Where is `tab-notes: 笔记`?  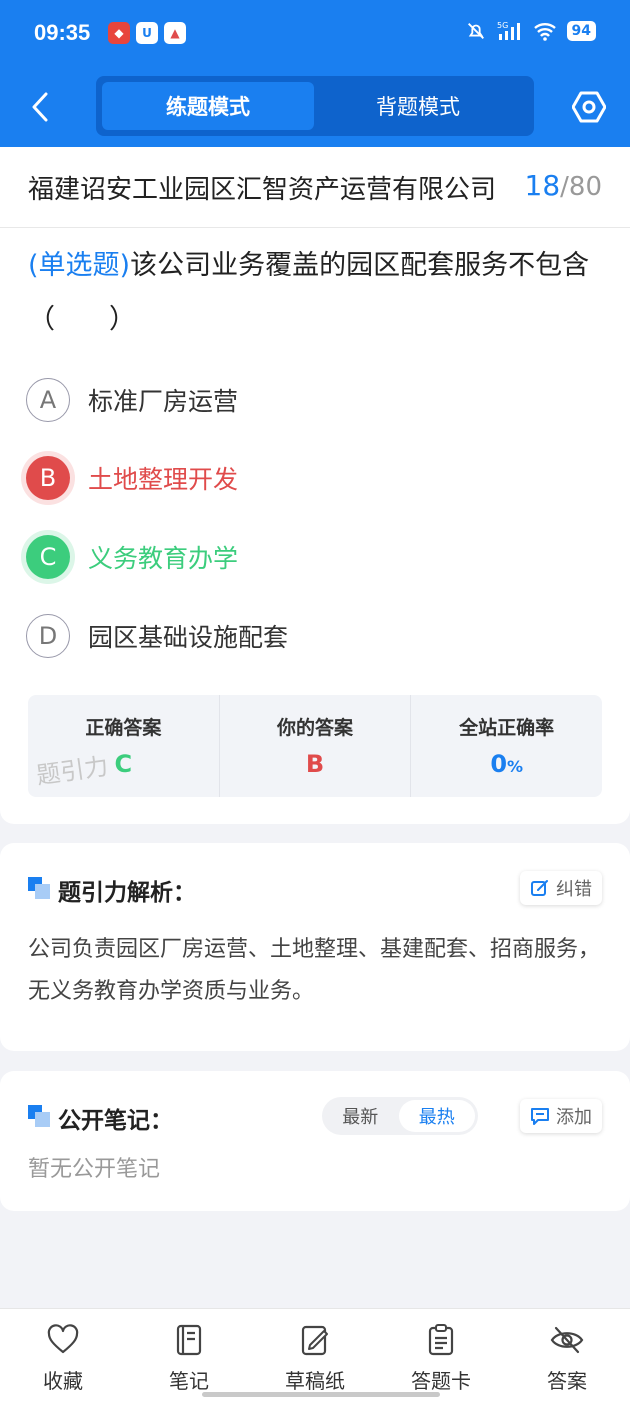 tab-notes: 笔记 is located at coordinates (189, 1355).